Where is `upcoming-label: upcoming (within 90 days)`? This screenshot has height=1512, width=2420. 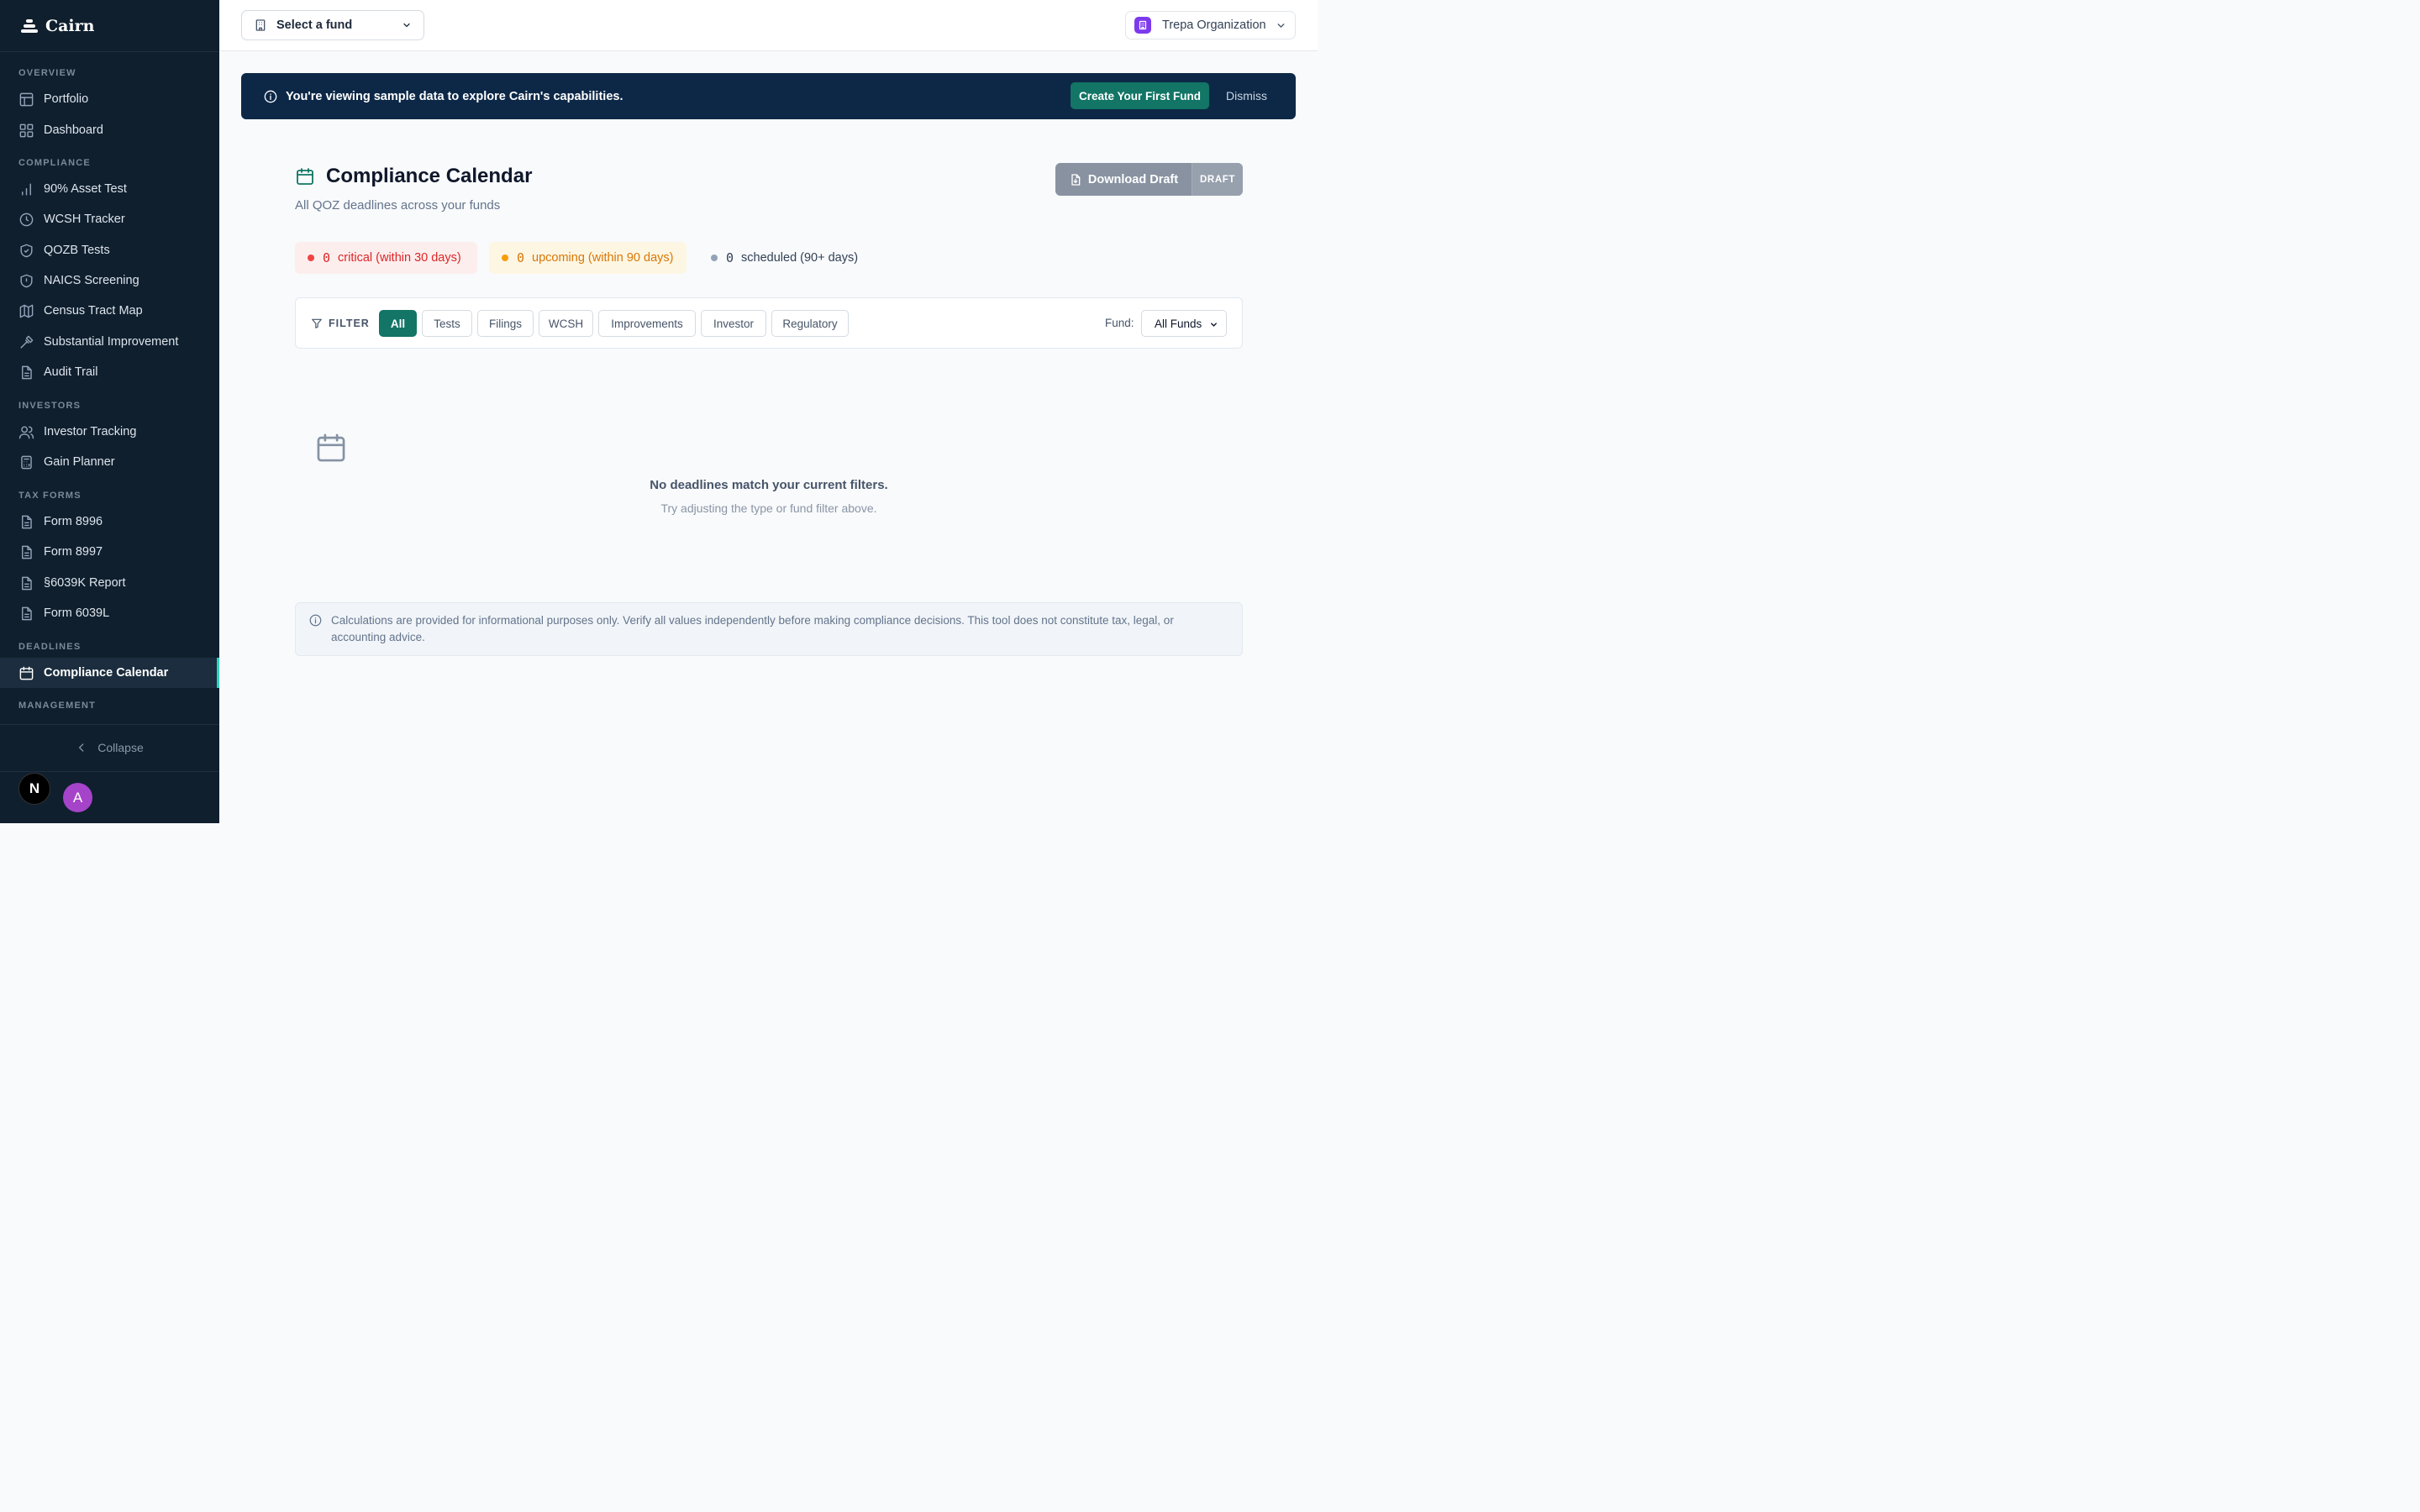 upcoming-label: upcoming (within 90 days) is located at coordinates (603, 258).